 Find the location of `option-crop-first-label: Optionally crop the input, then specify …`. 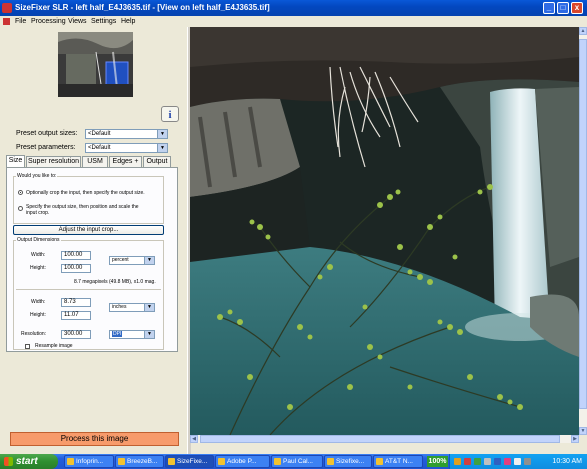

option-crop-first-label: Optionally crop the input, then specify … is located at coordinates (85, 193).